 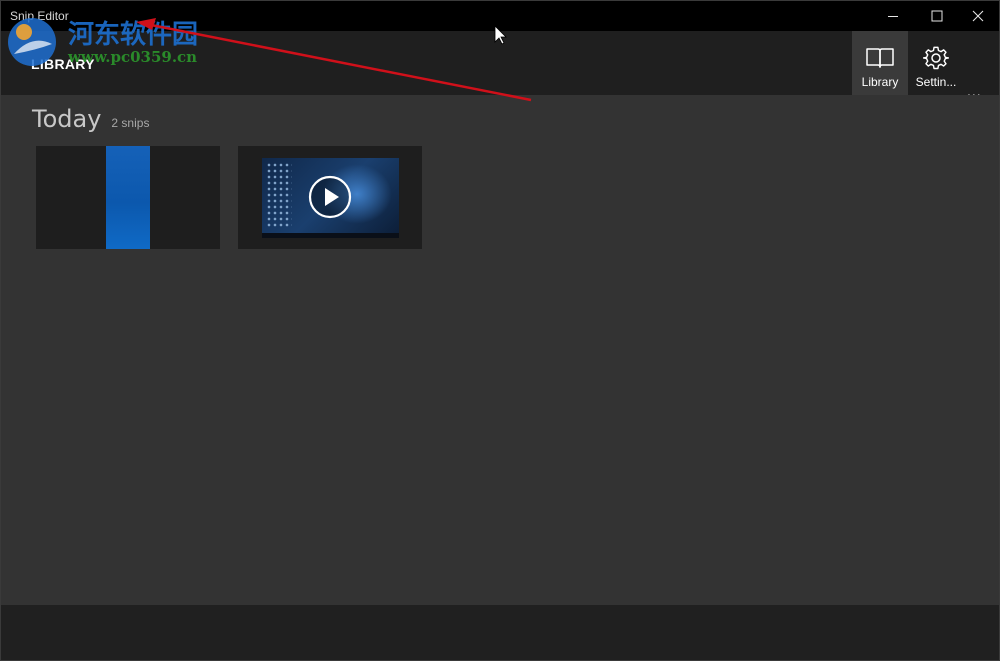 I want to click on desktop-taskbar, so click(x=330, y=235).